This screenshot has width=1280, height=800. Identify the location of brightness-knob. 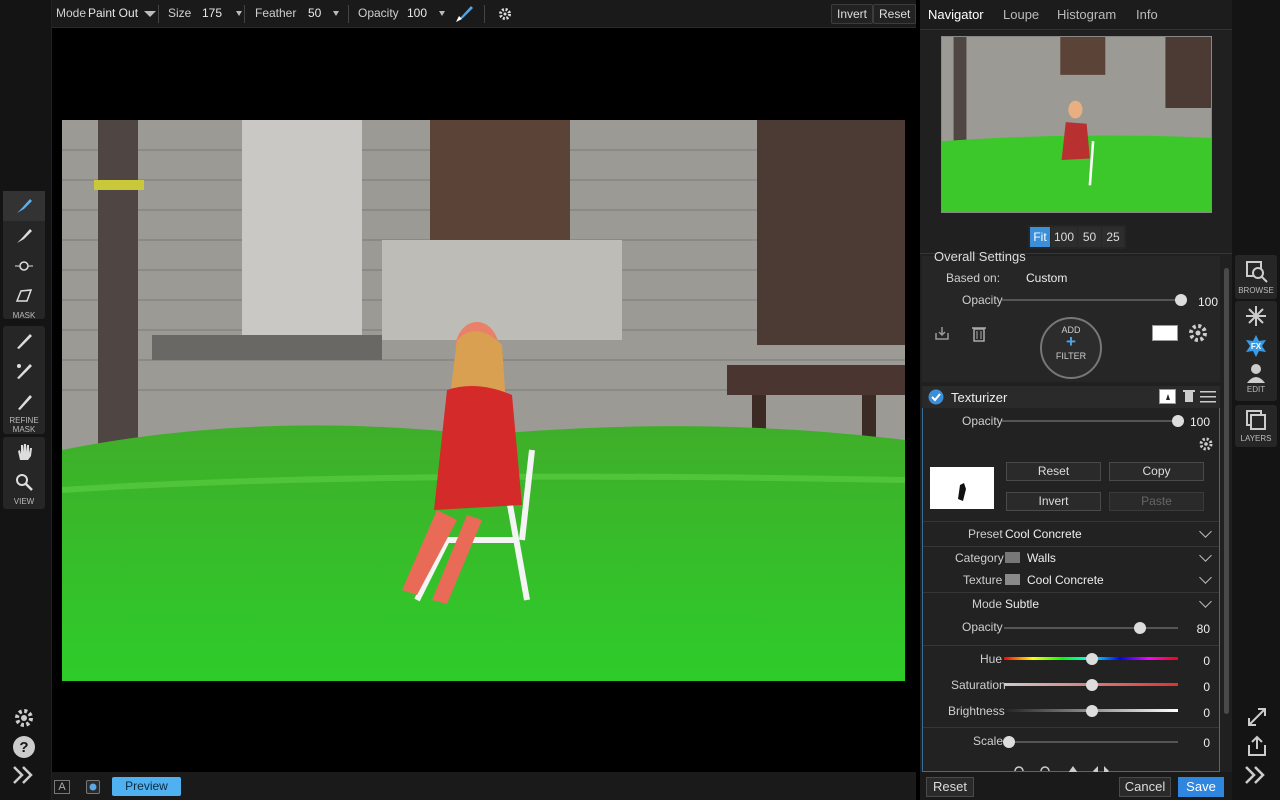
(1092, 711).